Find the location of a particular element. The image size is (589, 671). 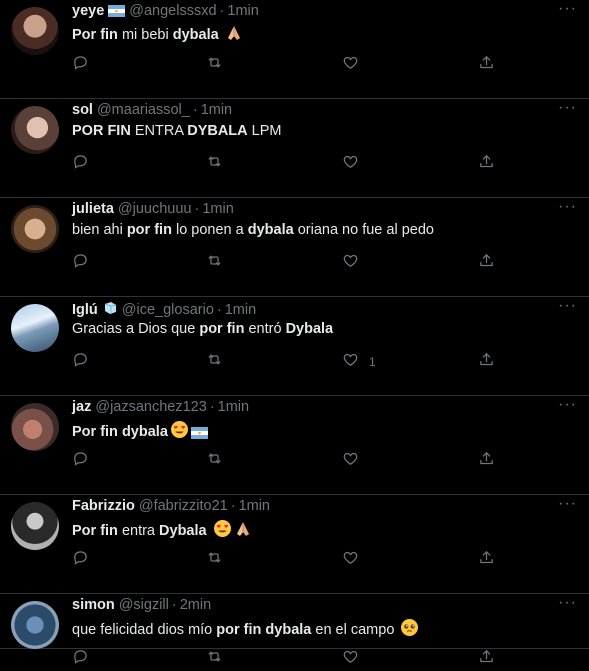

display-name: Fabrizzio is located at coordinates (103, 506).